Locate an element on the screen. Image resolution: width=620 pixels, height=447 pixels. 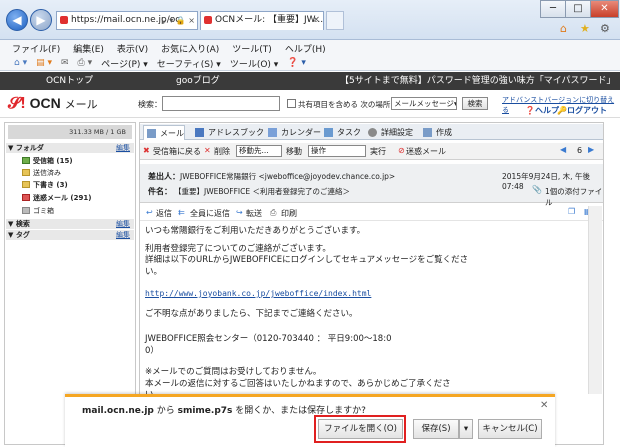
search-section-header: ▼ 検索 編集 is located at coordinates (70, 224).